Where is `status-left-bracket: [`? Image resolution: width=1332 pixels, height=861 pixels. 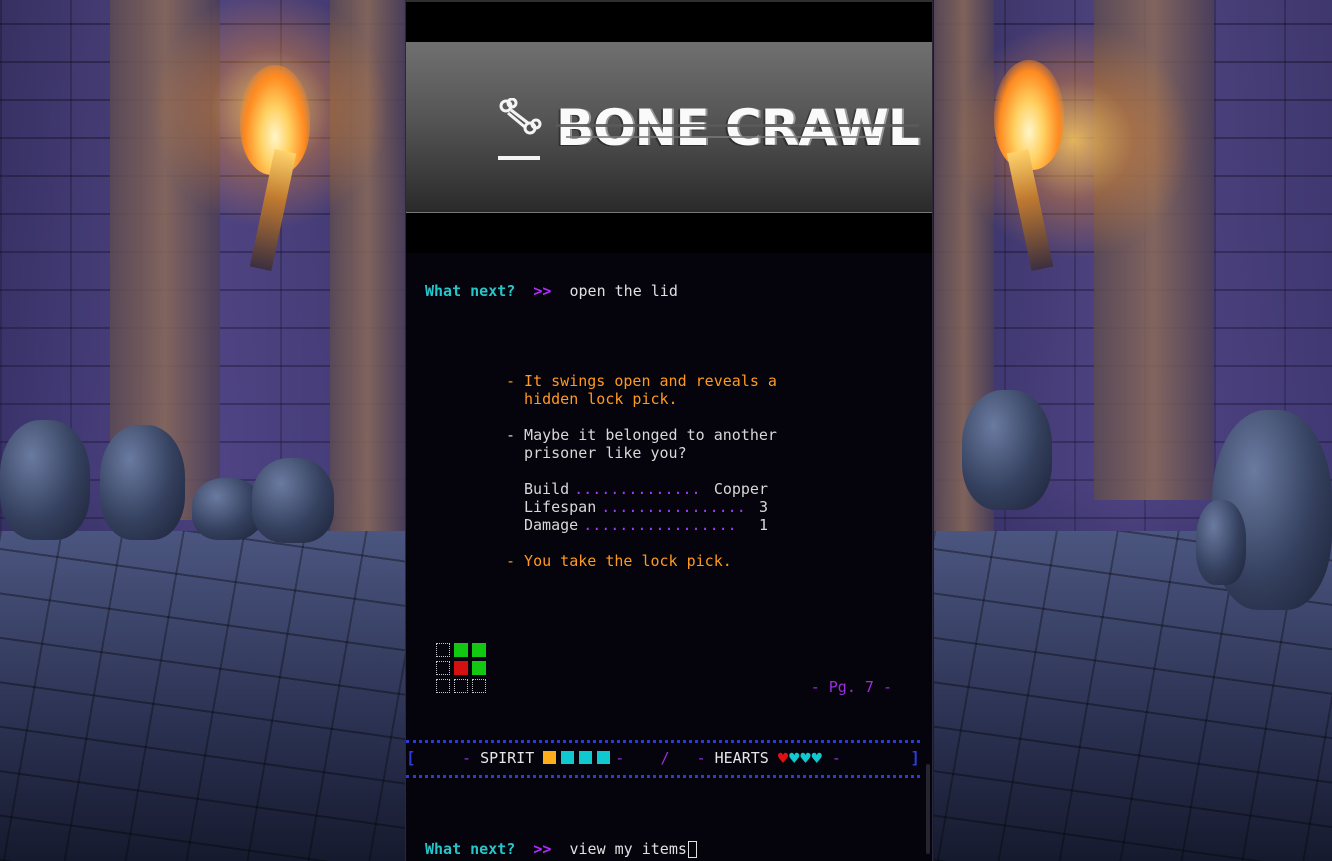 status-left-bracket: [ is located at coordinates (411, 757).